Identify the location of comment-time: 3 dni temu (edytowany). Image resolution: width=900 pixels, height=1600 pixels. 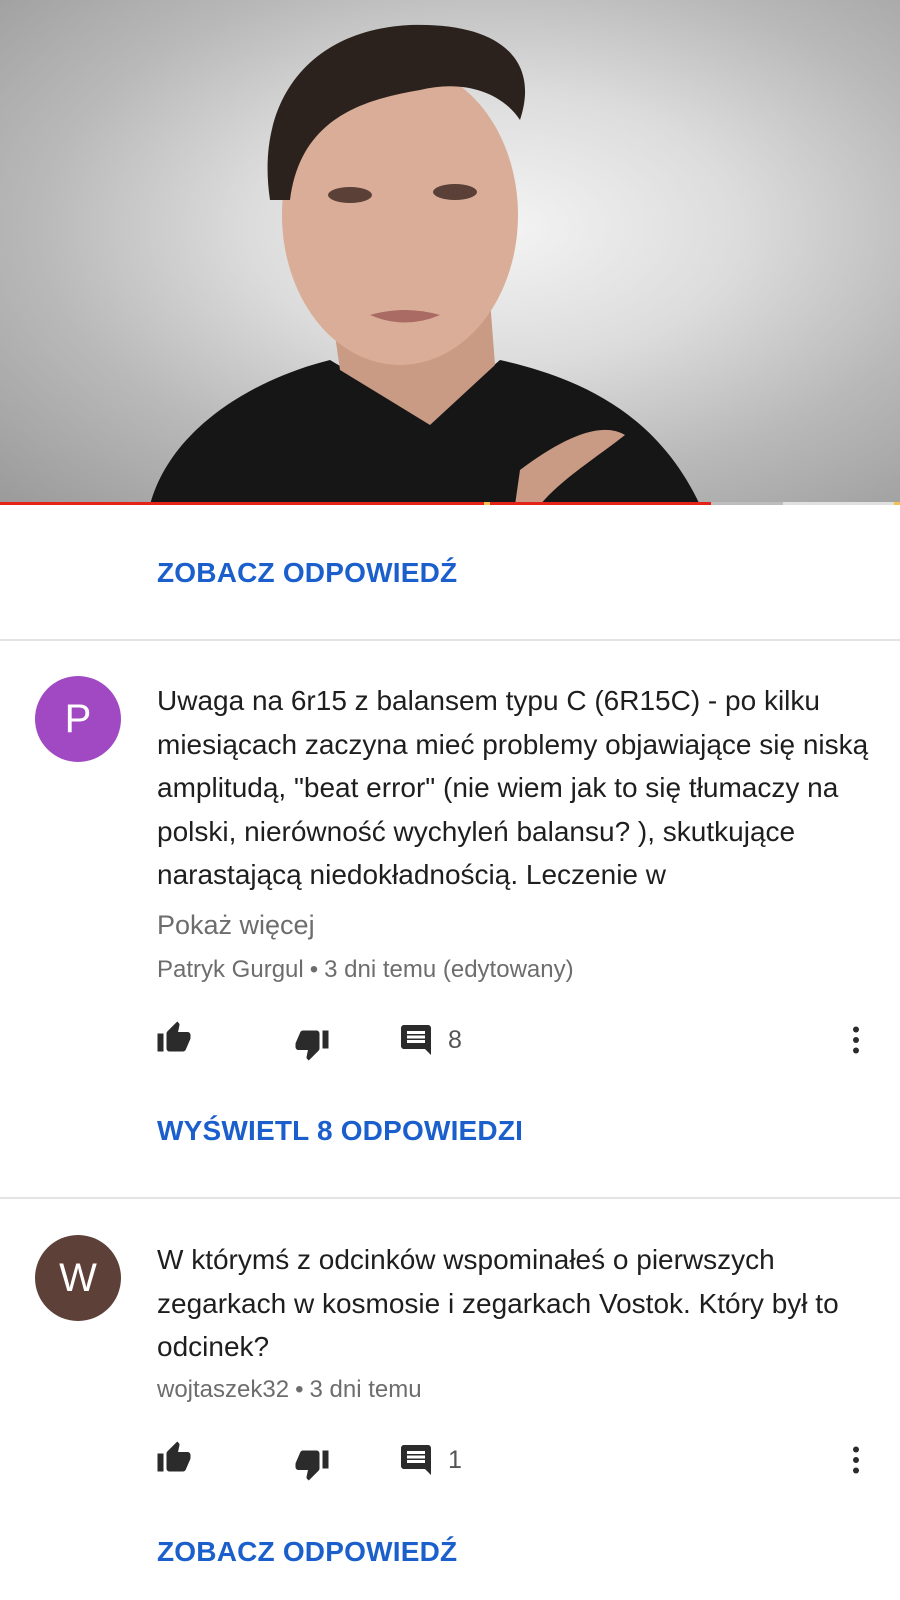
(449, 969).